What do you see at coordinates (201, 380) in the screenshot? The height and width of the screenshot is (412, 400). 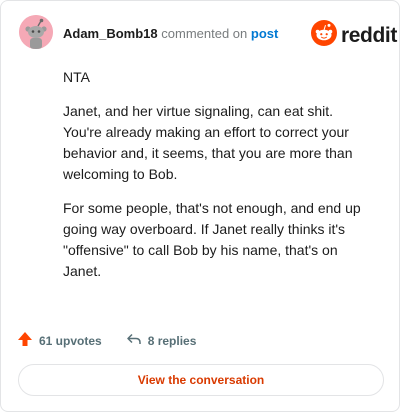 I see `view-conversation-button: View the conversation` at bounding box center [201, 380].